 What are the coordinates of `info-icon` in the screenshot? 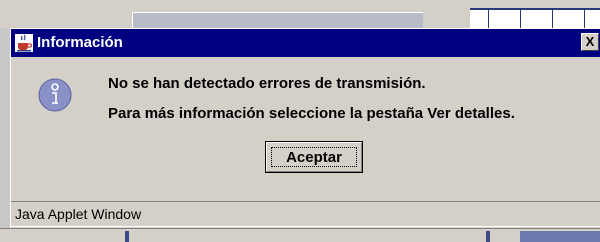 It's located at (55, 95).